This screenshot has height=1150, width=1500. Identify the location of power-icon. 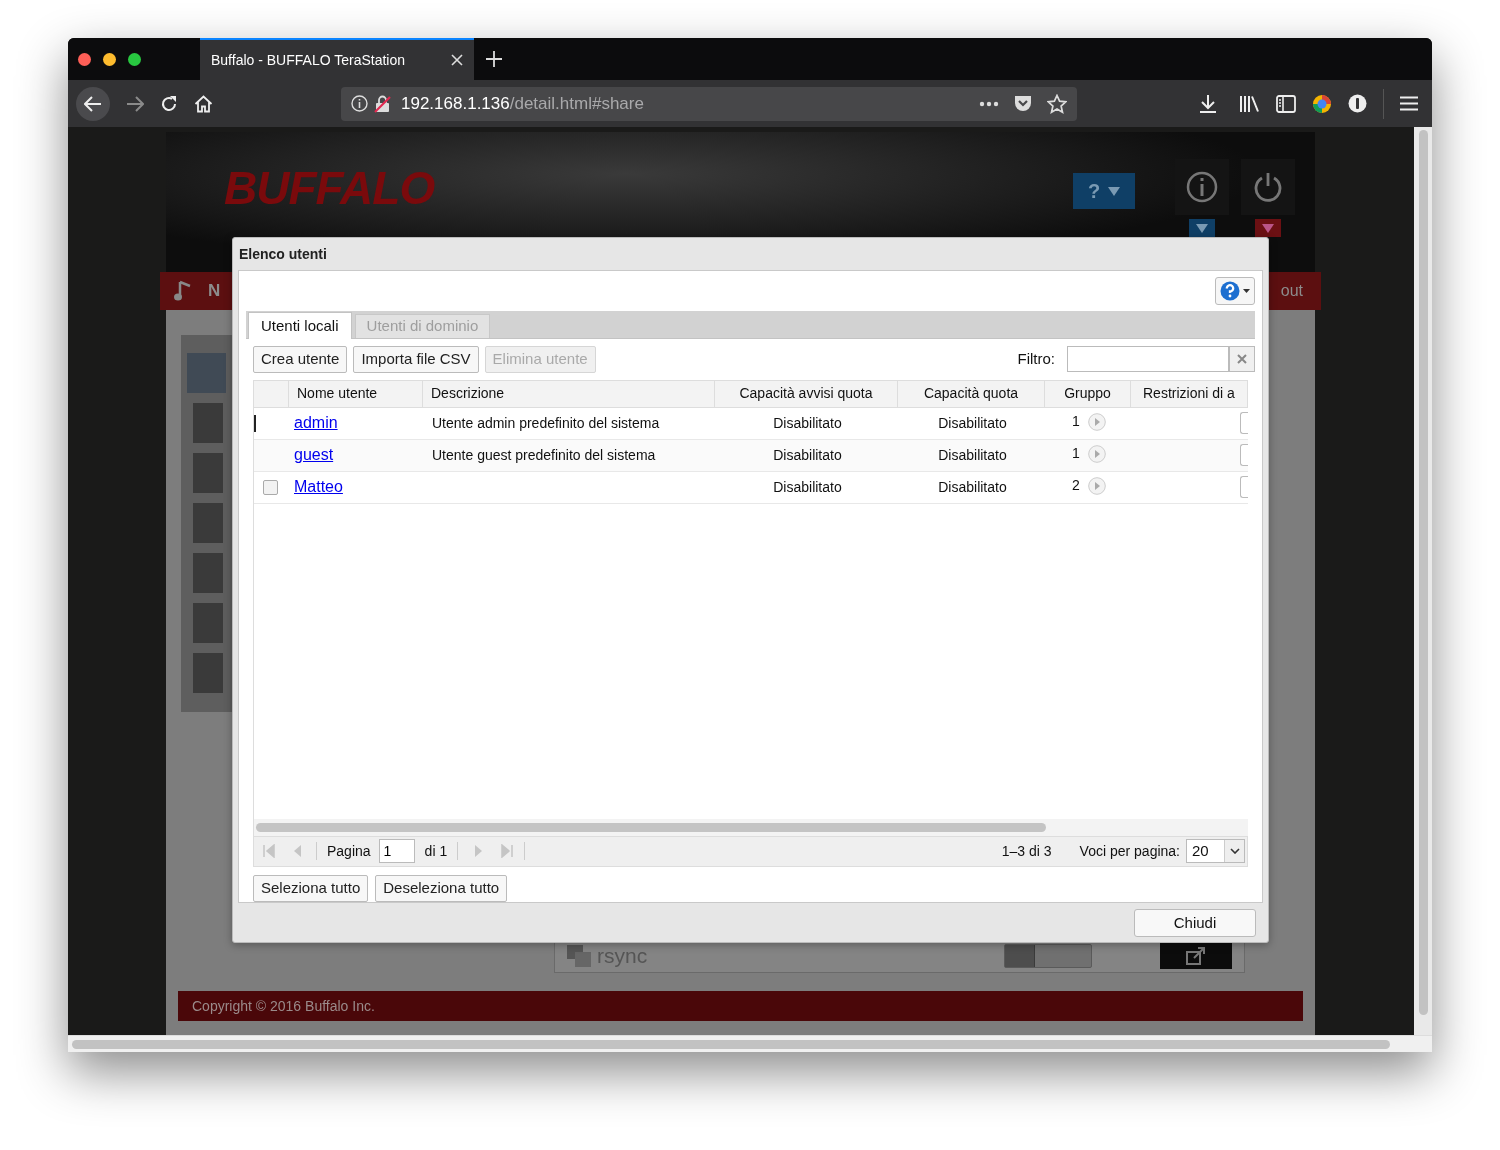
(1268, 187).